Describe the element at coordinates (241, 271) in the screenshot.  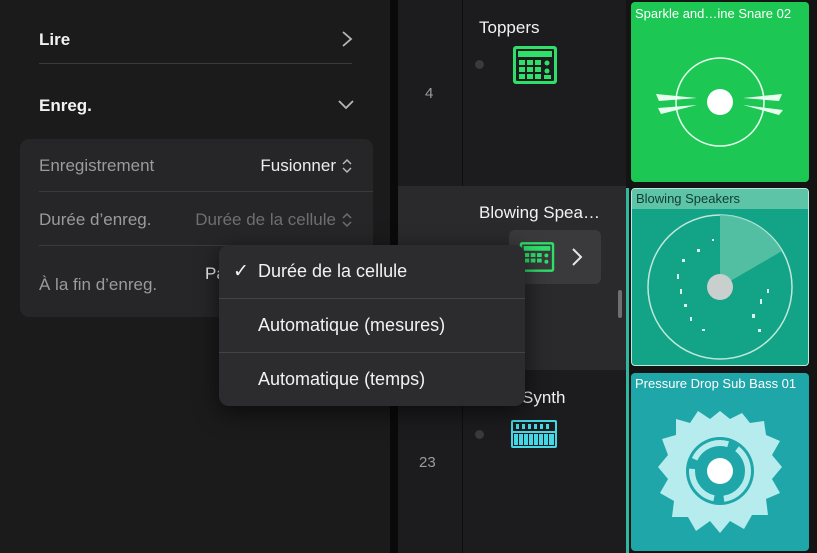
I see `checkmark-icon: ✓` at that location.